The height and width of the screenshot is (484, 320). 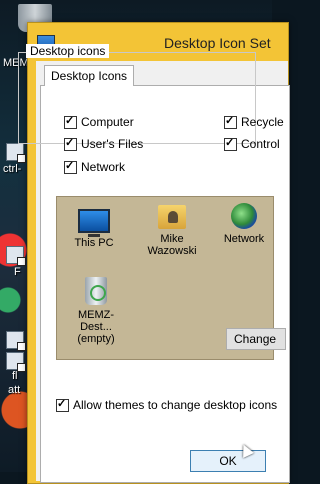 What do you see at coordinates (68, 51) in the screenshot?
I see `group-label: Desktop icons` at bounding box center [68, 51].